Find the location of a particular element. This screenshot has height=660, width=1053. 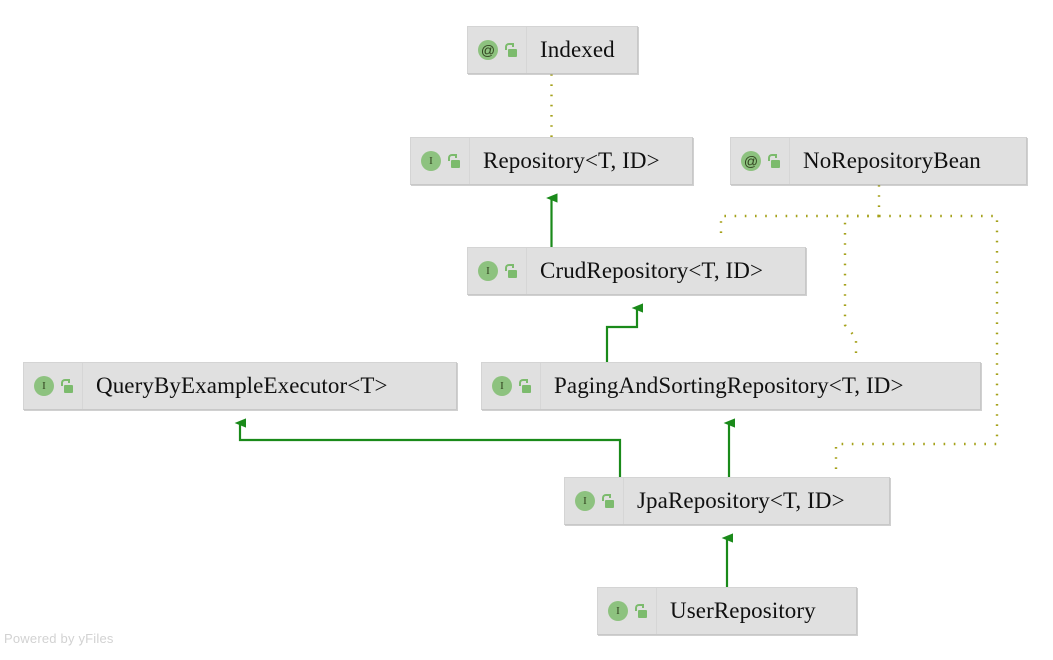

node-norepositorybean: @ NoRepositoryBean is located at coordinates (878, 161).